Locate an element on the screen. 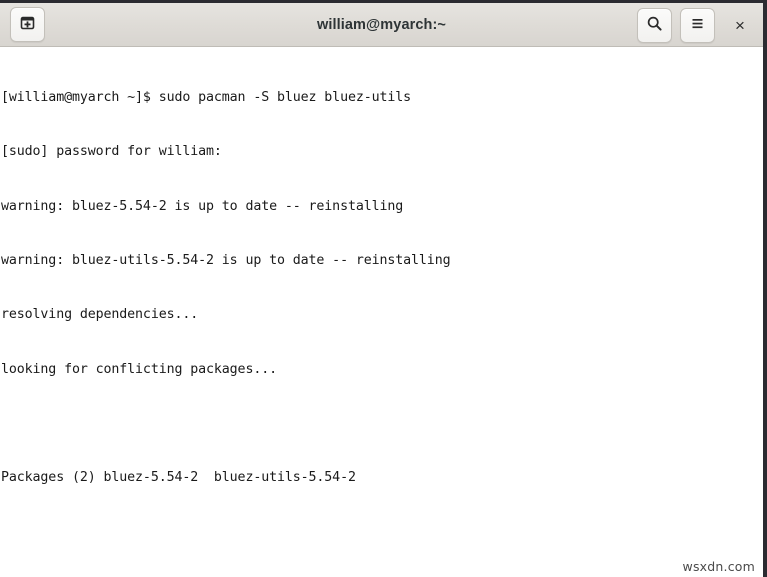 This screenshot has width=767, height=577. tab-plus-icon is located at coordinates (27, 25).